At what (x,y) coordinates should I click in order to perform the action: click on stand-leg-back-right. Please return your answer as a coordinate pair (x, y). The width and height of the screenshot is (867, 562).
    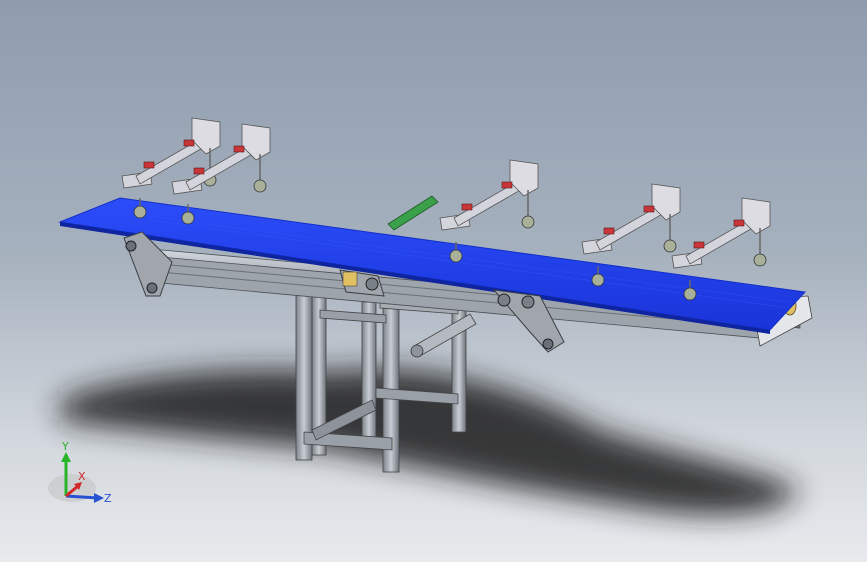
    Looking at the image, I should click on (369, 372).